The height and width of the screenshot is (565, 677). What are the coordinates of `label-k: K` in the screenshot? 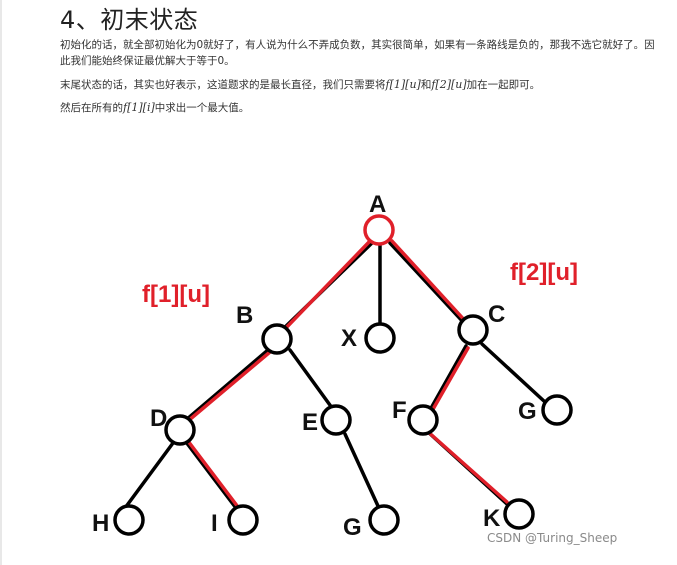 It's located at (492, 518).